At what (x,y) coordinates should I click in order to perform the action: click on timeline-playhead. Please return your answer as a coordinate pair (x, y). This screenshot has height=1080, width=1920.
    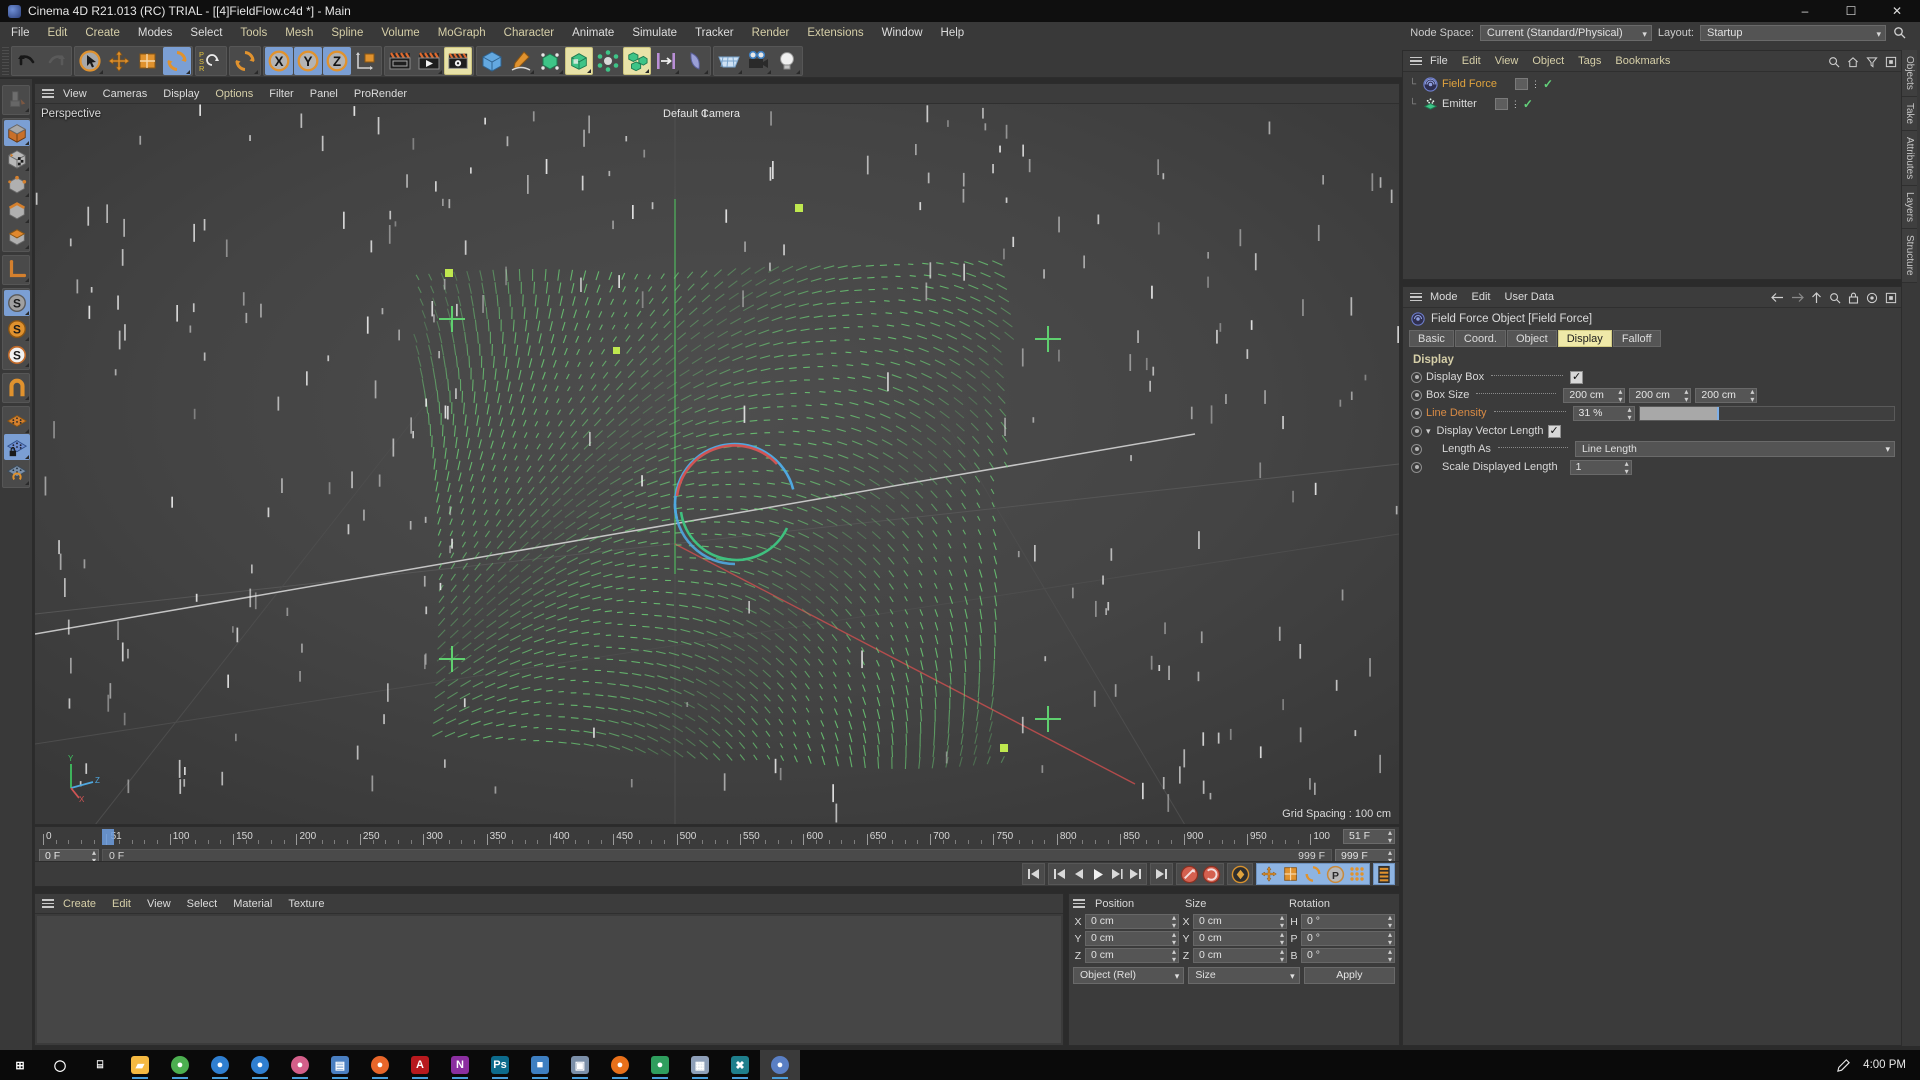
    Looking at the image, I should click on (107, 837).